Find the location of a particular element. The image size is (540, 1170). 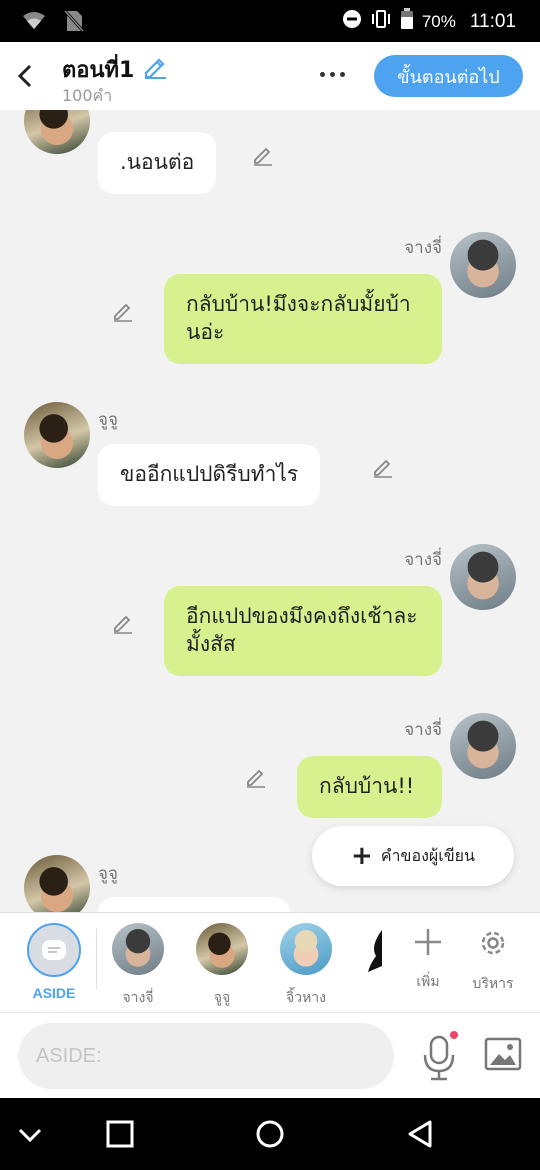

chevron-left-icon is located at coordinates (24, 76).